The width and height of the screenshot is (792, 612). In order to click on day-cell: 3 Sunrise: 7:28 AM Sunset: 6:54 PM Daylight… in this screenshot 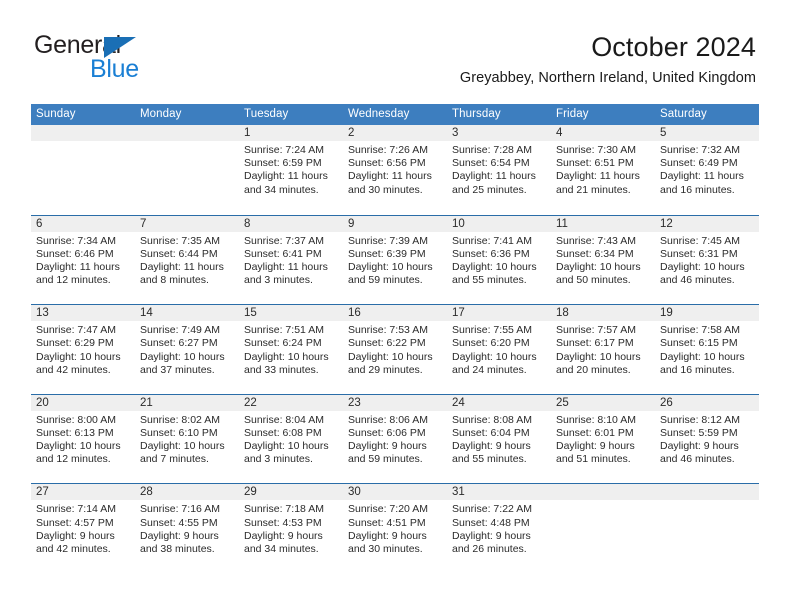, I will do `click(499, 170)`.